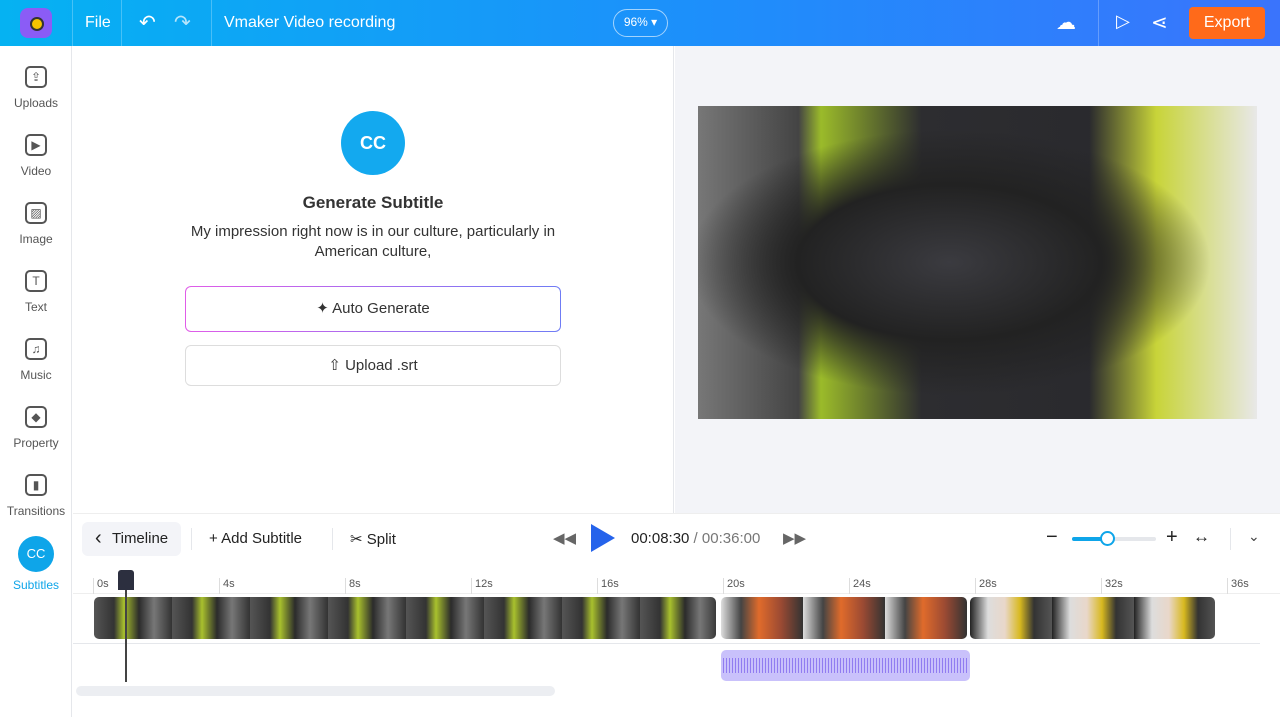 The width and height of the screenshot is (1280, 717). Describe the element at coordinates (731, 538) in the screenshot. I see `total-time: 00:36:00` at that location.